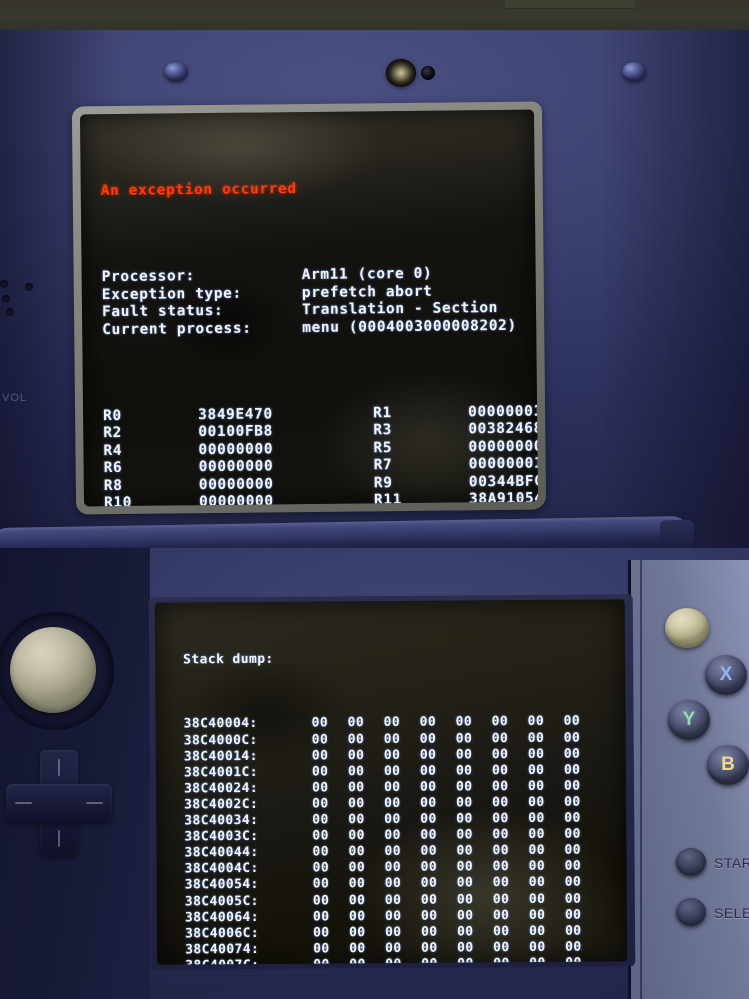 The image size is (749, 999). I want to click on stack-dump-address: 38C4003C:, so click(221, 837).